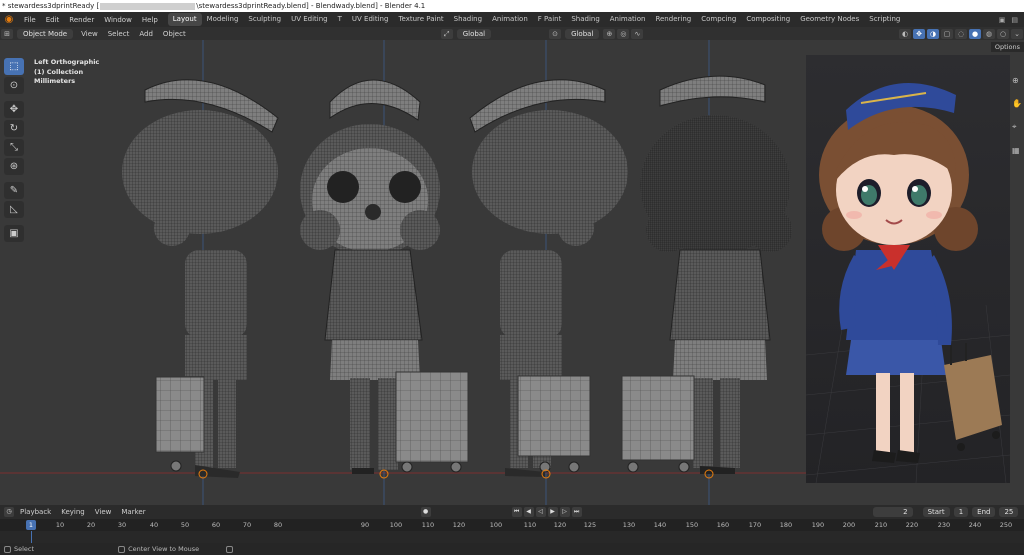 This screenshot has height=555, width=1024. Describe the element at coordinates (552, 512) in the screenshot. I see `play-icon: ▶` at that location.